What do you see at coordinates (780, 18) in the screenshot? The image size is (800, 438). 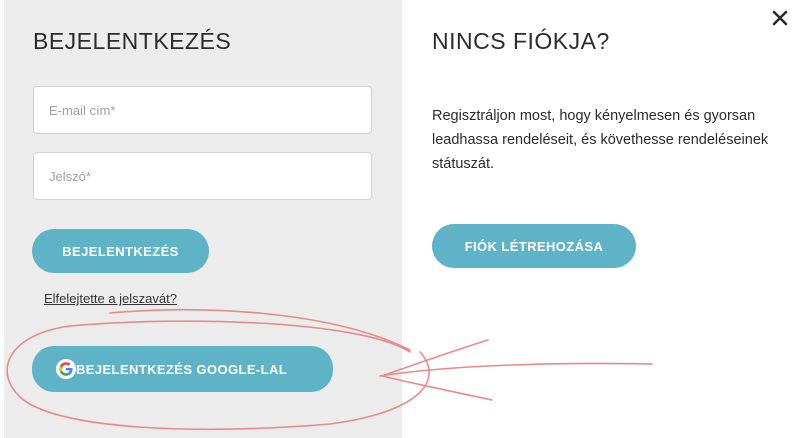 I see `close-icon` at bounding box center [780, 18].